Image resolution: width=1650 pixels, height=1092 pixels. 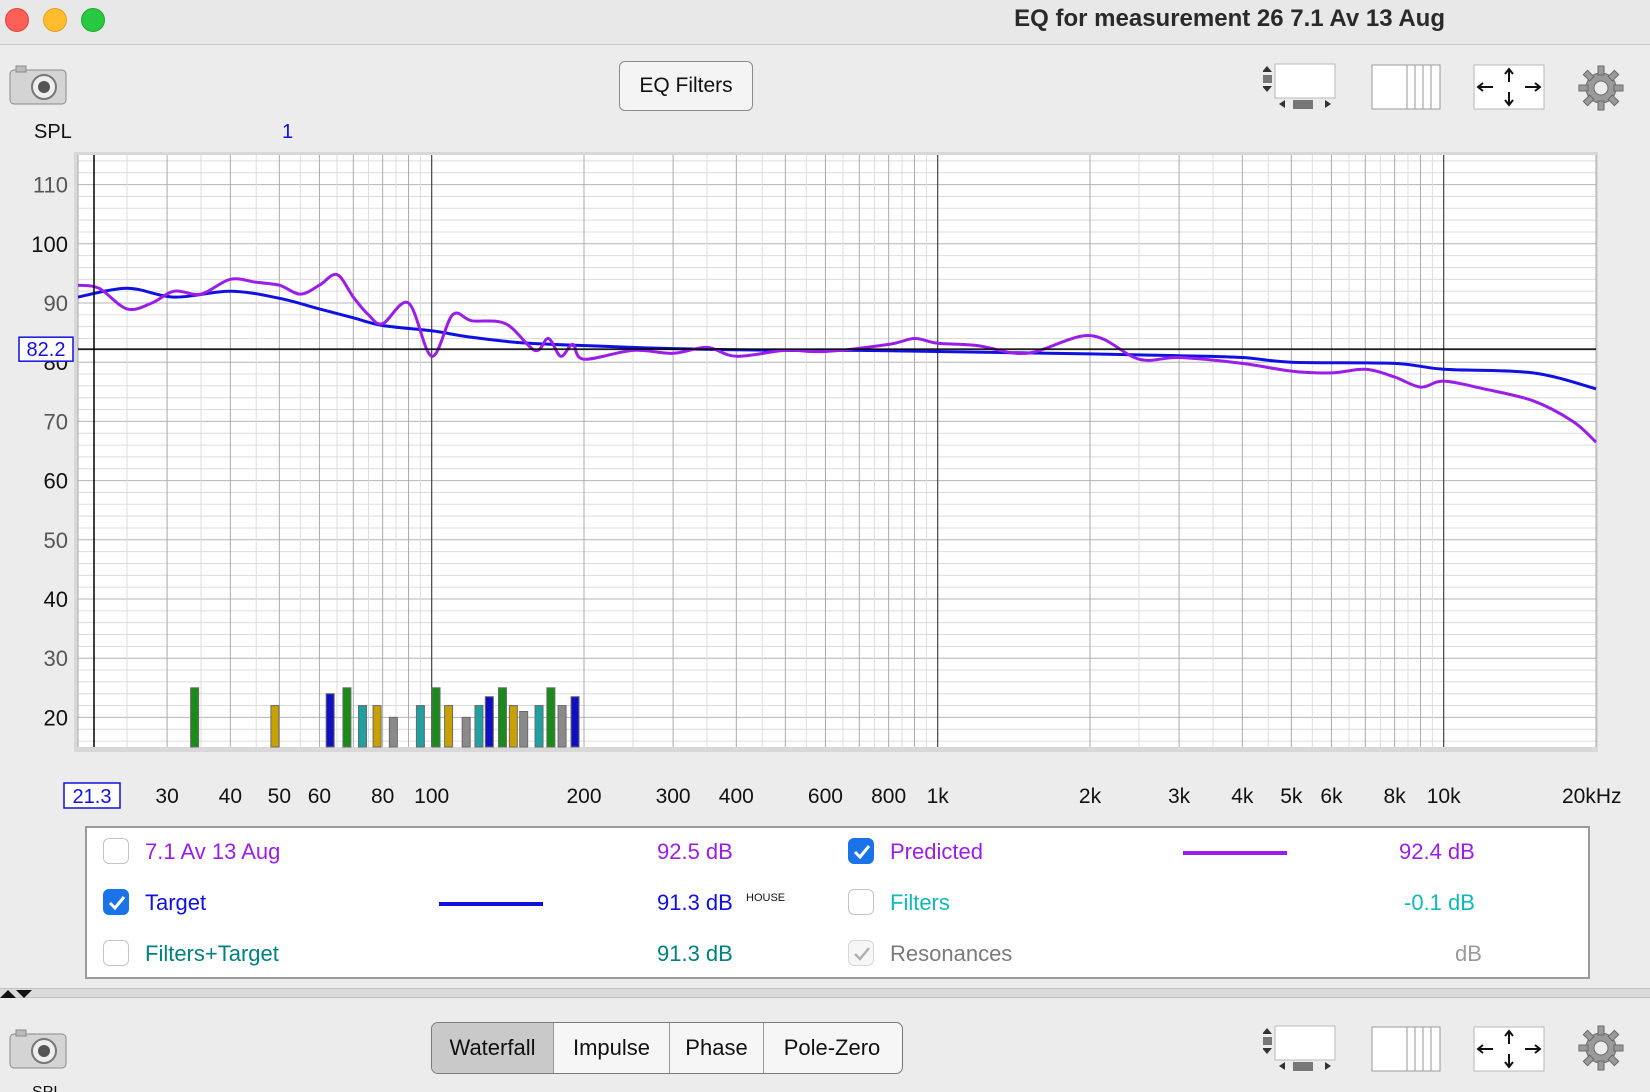 I want to click on x-tick-label: 5k, so click(x=1291, y=796).